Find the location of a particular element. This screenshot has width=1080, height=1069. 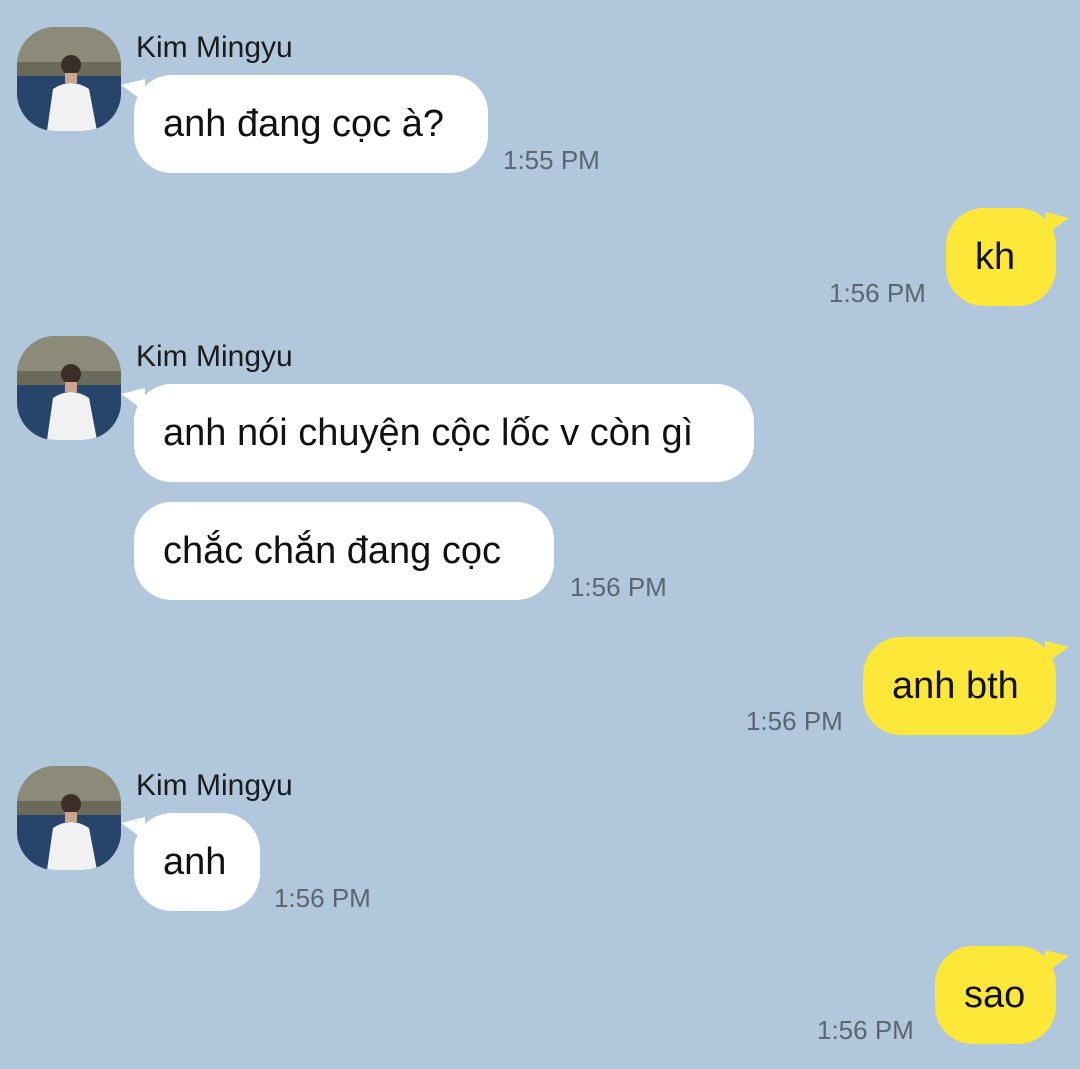

message-bubble-incoming: anh nói chuyện cộc lốc v còn gì is located at coordinates (437, 433).